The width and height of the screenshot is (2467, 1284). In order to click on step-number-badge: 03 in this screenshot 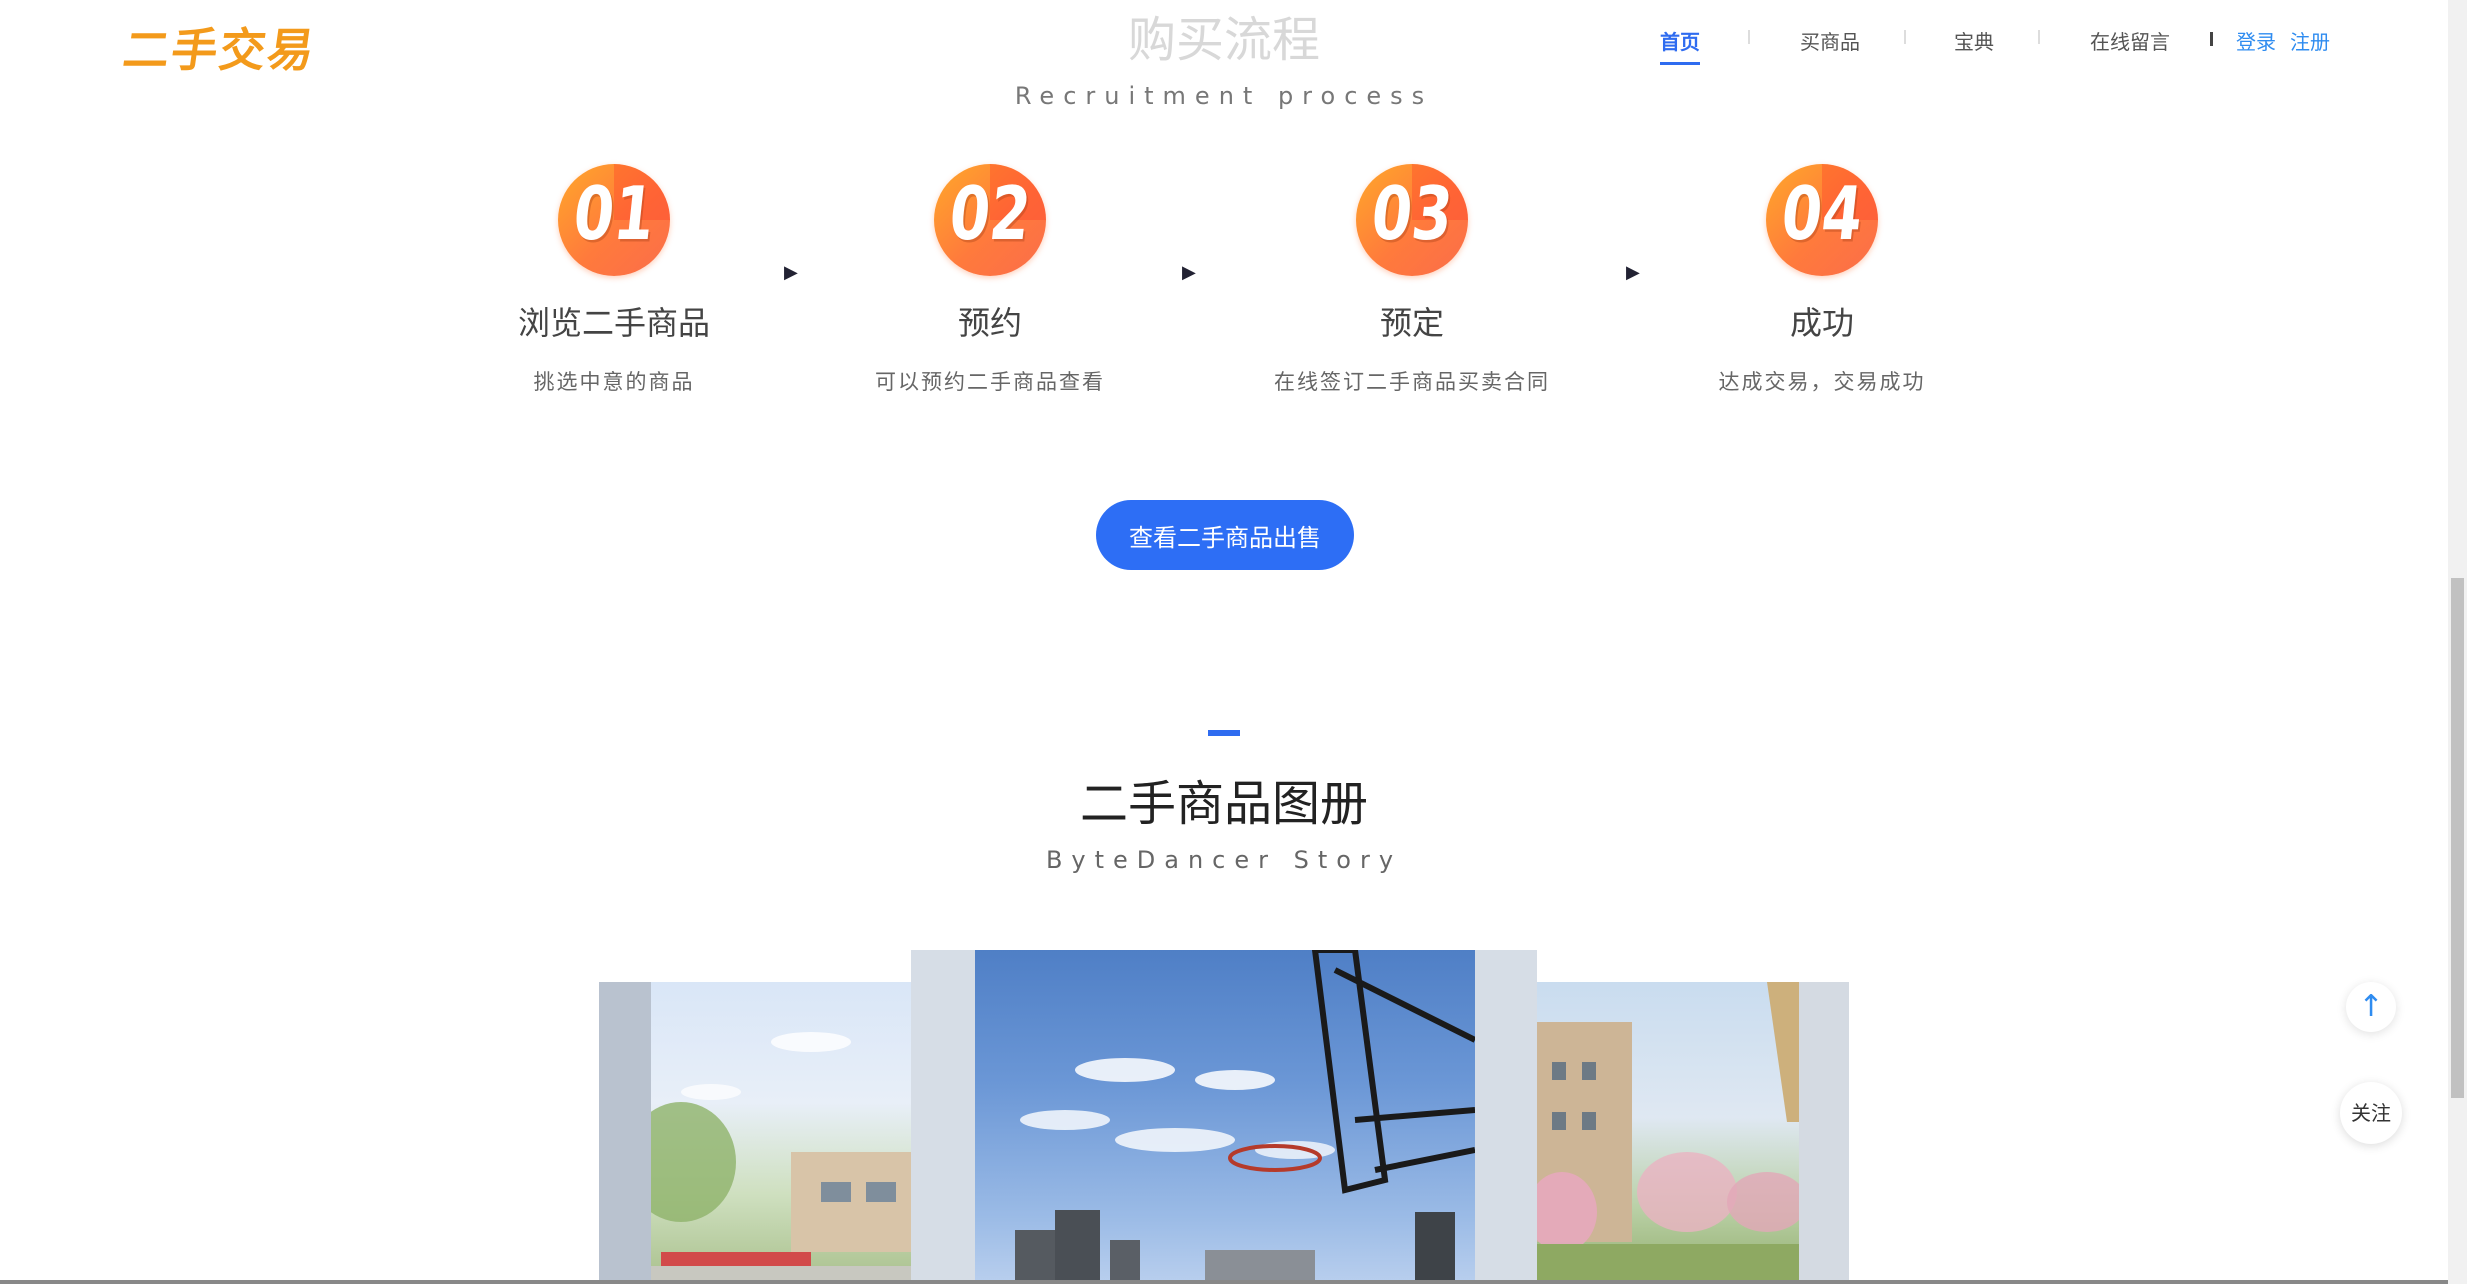, I will do `click(1412, 220)`.